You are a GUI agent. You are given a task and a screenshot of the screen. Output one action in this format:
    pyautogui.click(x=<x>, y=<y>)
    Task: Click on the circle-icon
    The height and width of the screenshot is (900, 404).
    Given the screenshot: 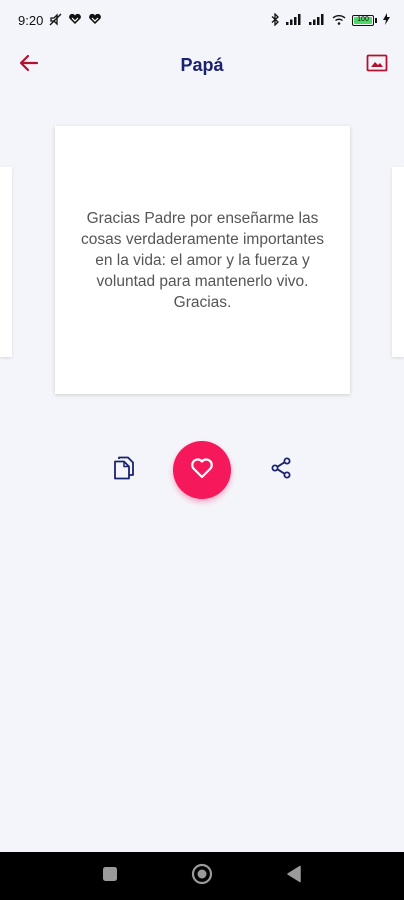 What is the action you would take?
    pyautogui.click(x=202, y=876)
    